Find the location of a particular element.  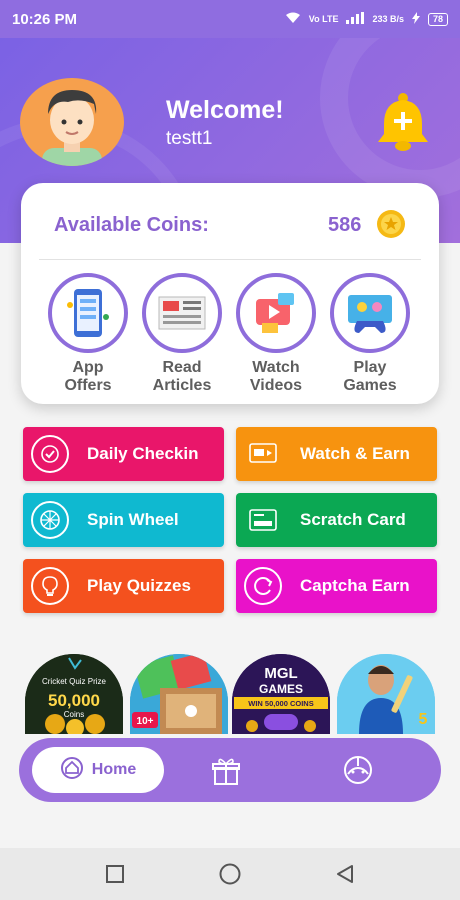

category-app-offers: App Offers is located at coordinates (88, 334).